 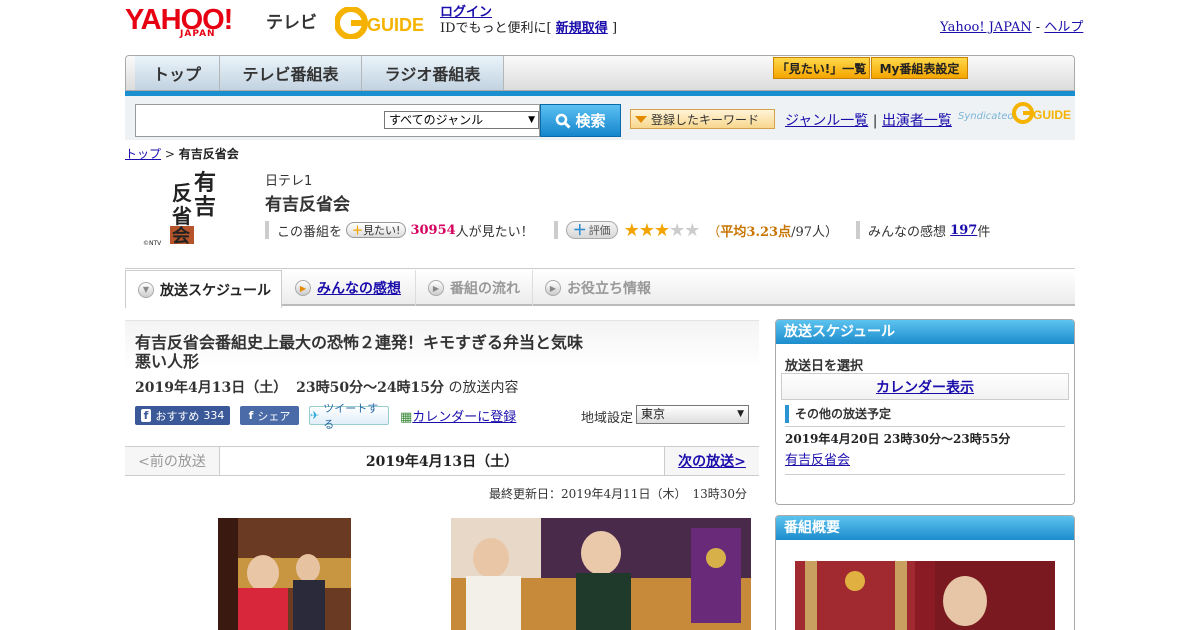 What do you see at coordinates (898, 439) in the screenshot?
I see `other-schedule-date: 2019年4月20日 23時30分～23時55分` at bounding box center [898, 439].